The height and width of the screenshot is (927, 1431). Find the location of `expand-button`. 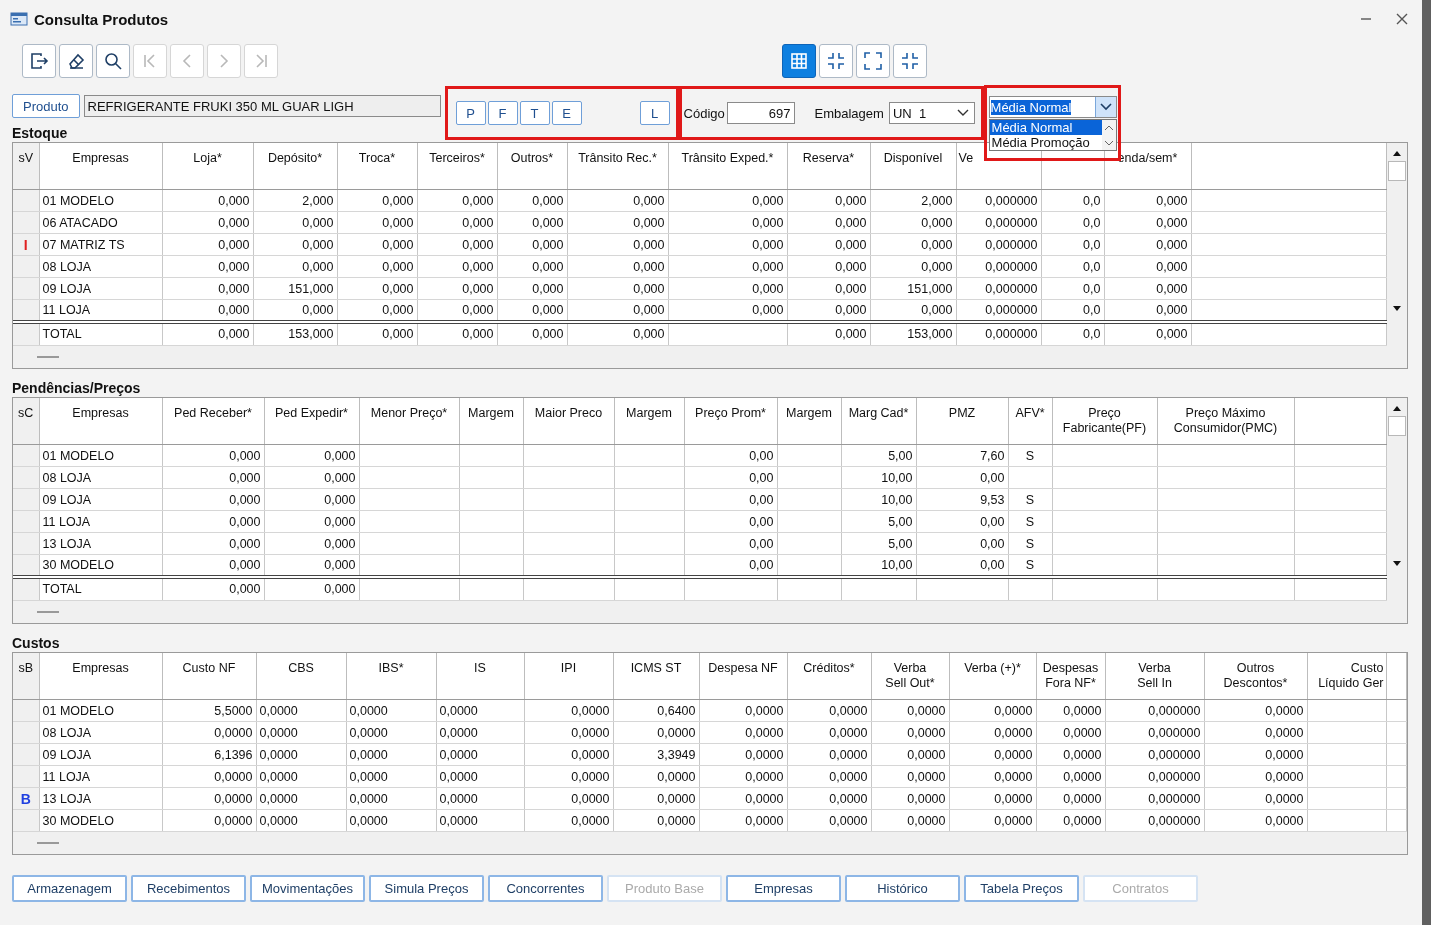

expand-button is located at coordinates (873, 61).